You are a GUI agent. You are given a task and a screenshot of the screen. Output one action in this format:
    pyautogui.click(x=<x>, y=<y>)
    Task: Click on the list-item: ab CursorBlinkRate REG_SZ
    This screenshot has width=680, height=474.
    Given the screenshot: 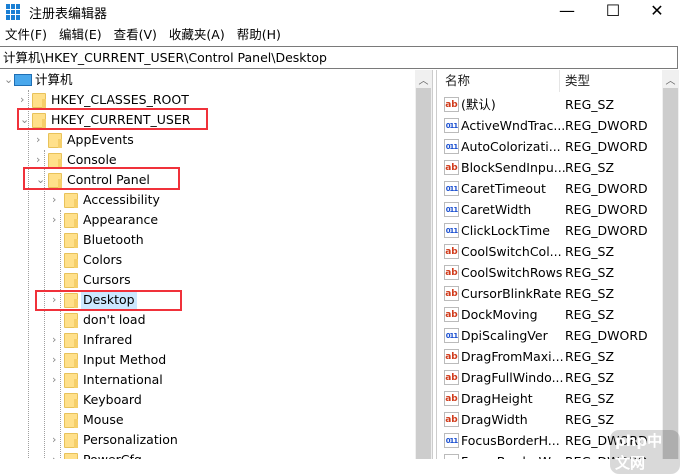 What is the action you would take?
    pyautogui.click(x=549, y=293)
    